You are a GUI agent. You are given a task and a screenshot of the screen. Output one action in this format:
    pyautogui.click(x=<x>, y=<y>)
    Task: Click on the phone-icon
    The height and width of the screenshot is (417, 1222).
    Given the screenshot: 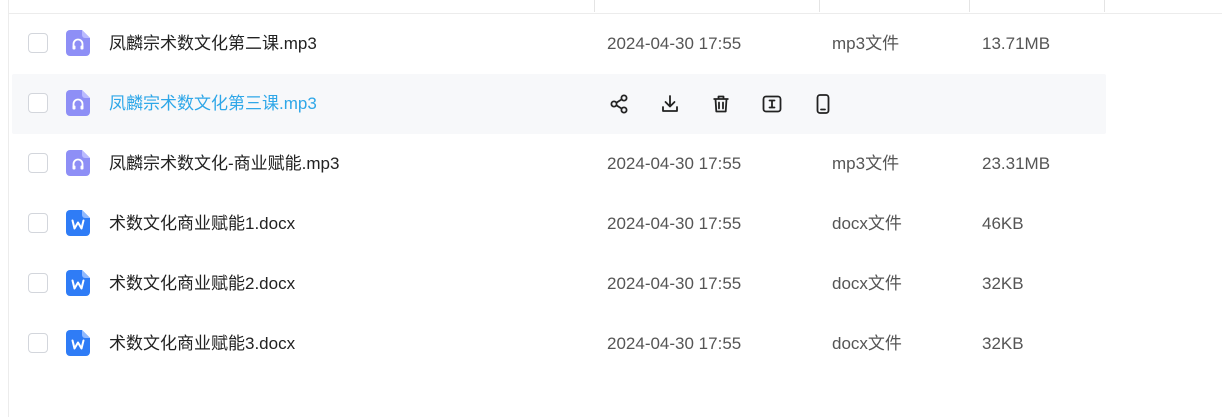 What is the action you would take?
    pyautogui.click(x=823, y=104)
    